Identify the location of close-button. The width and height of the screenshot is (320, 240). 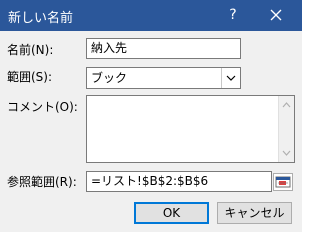
(276, 15).